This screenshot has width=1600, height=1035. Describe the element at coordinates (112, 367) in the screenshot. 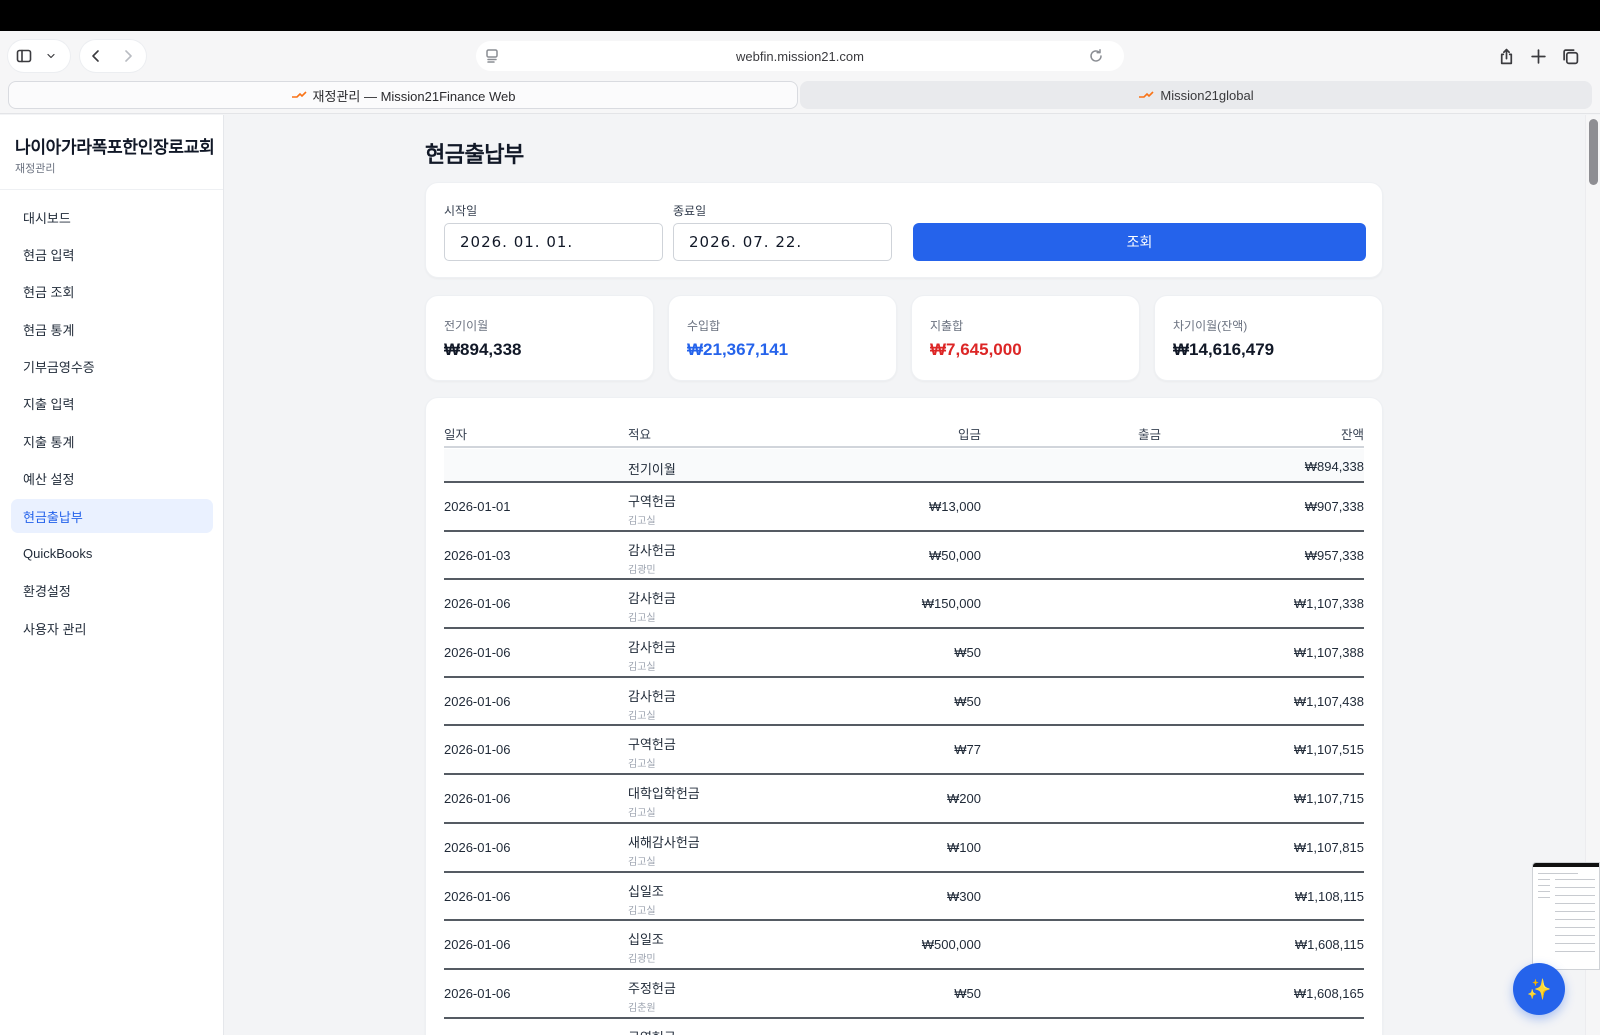

I see `sidebar-item-donation-receipt: 기부금영수증` at that location.